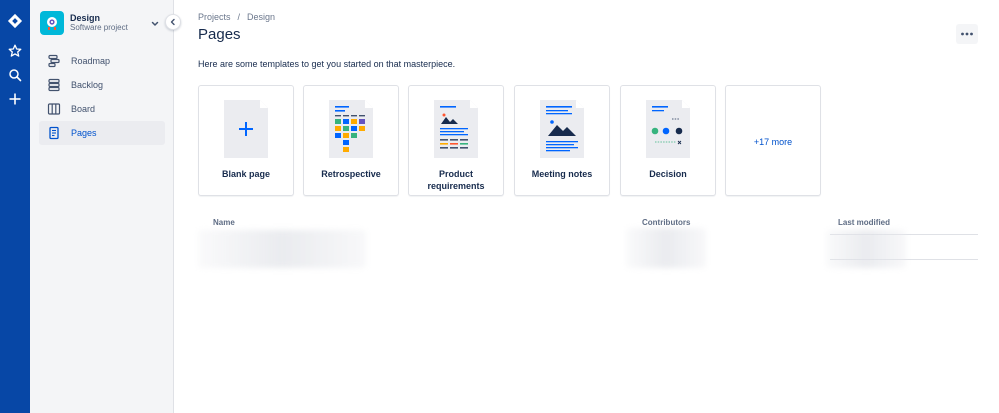 This screenshot has width=999, height=413. Describe the element at coordinates (102, 133) in the screenshot. I see `sidebar-item-pages: Pages` at that location.